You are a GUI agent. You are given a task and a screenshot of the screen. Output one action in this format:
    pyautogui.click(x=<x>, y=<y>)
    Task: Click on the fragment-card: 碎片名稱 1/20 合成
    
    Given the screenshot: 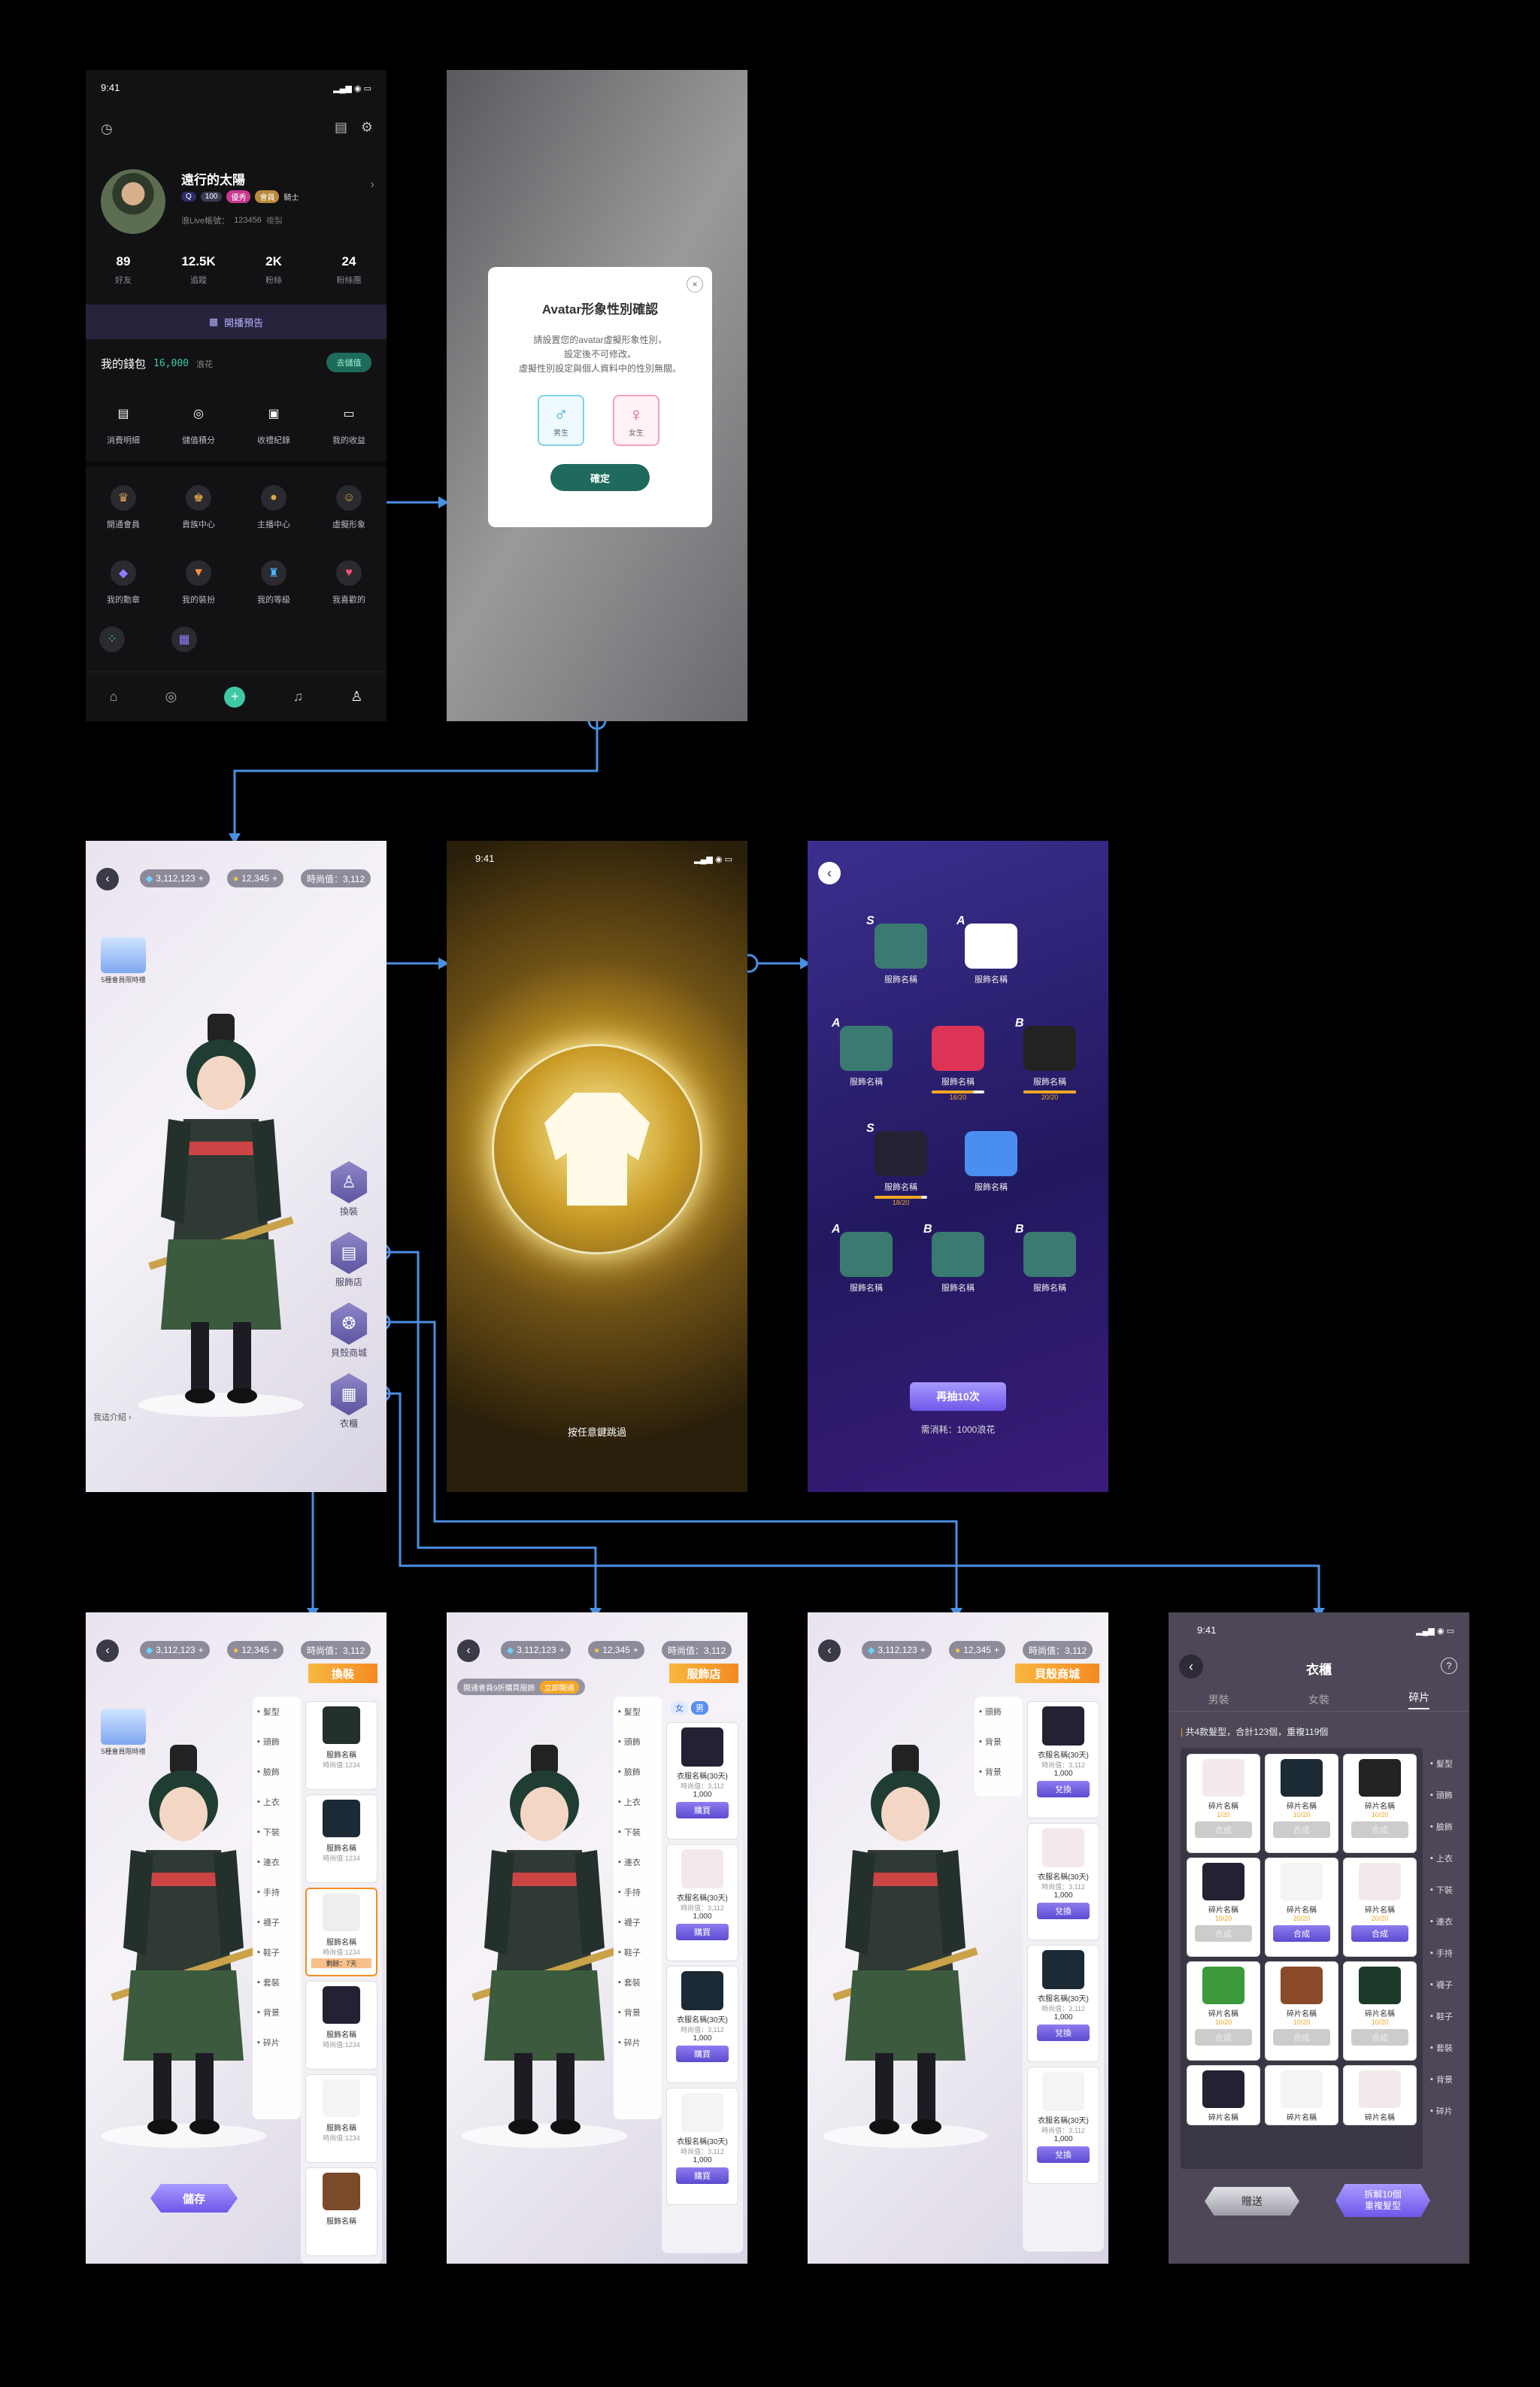 What is the action you would take?
    pyautogui.click(x=1223, y=1804)
    